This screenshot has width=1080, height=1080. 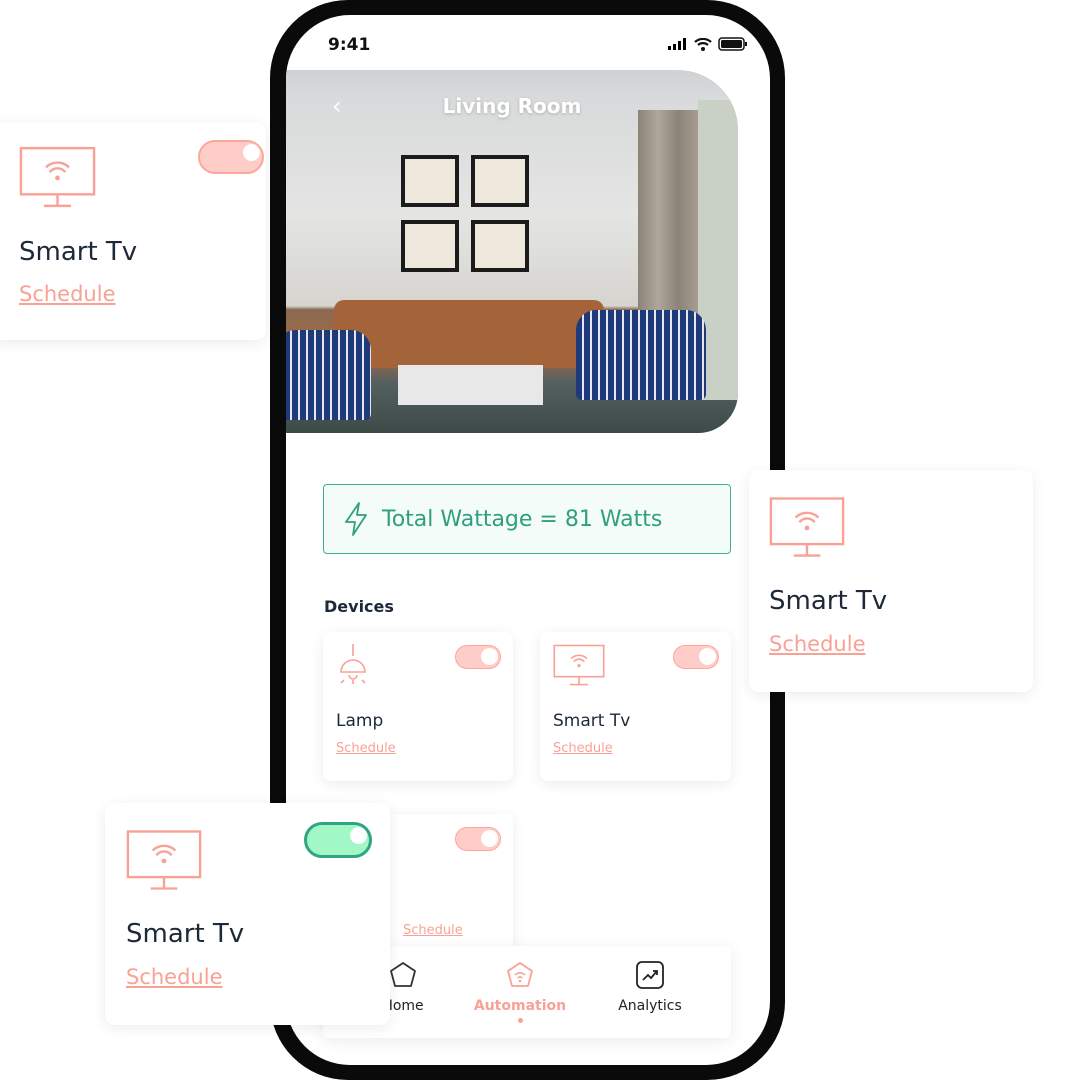 I want to click on wattage-text: Total Wattage = 81 Watts, so click(x=522, y=519).